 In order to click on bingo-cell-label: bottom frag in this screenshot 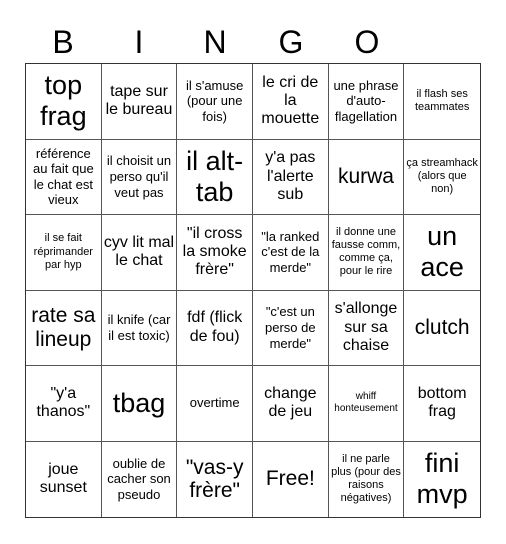, I will do `click(442, 402)`.